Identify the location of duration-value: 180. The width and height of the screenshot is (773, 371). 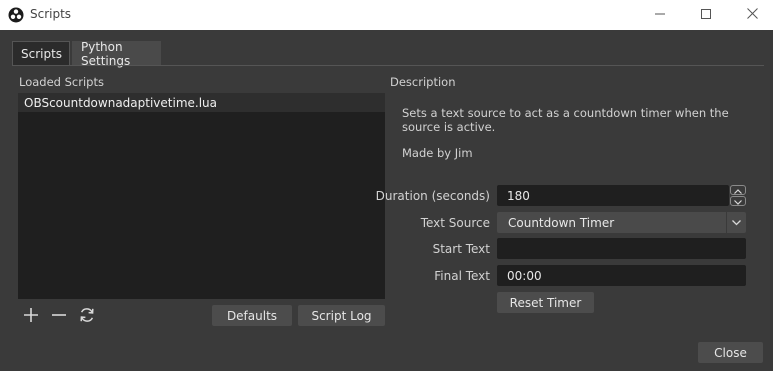
(518, 195).